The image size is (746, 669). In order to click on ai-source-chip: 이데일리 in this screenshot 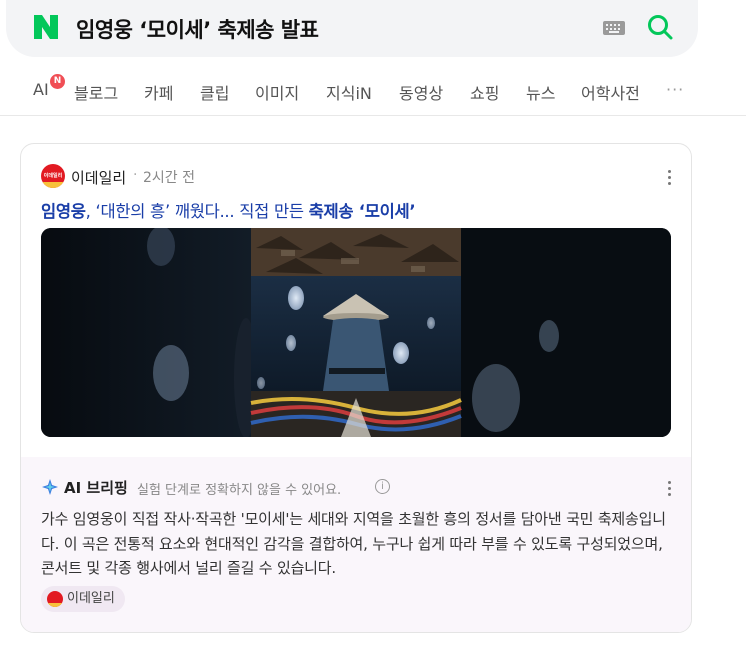, I will do `click(83, 599)`.